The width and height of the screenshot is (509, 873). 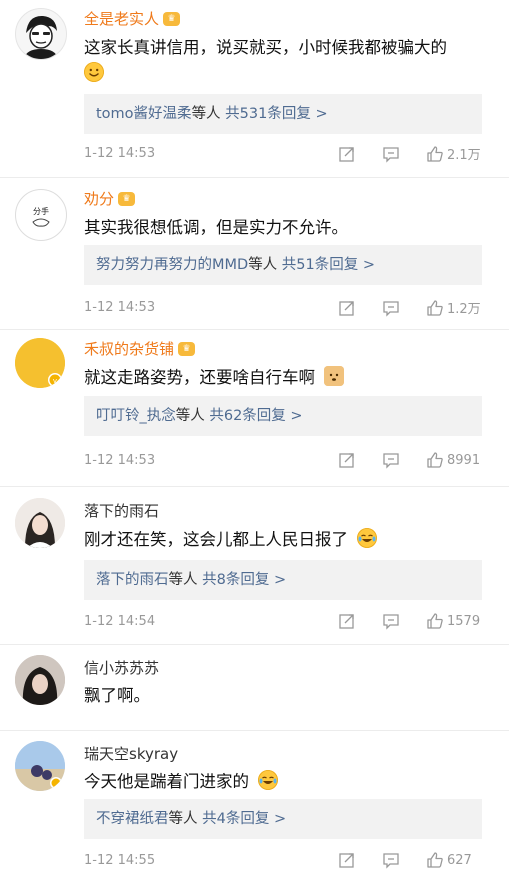 I want to click on comment-item: 信小苏苏苏 飘了啊。, so click(x=254, y=688).